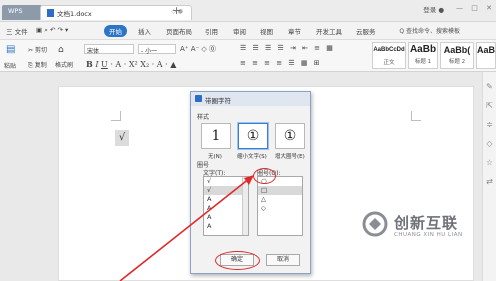  Describe the element at coordinates (185, 229) in the screenshot. I see `arrow-line` at that location.